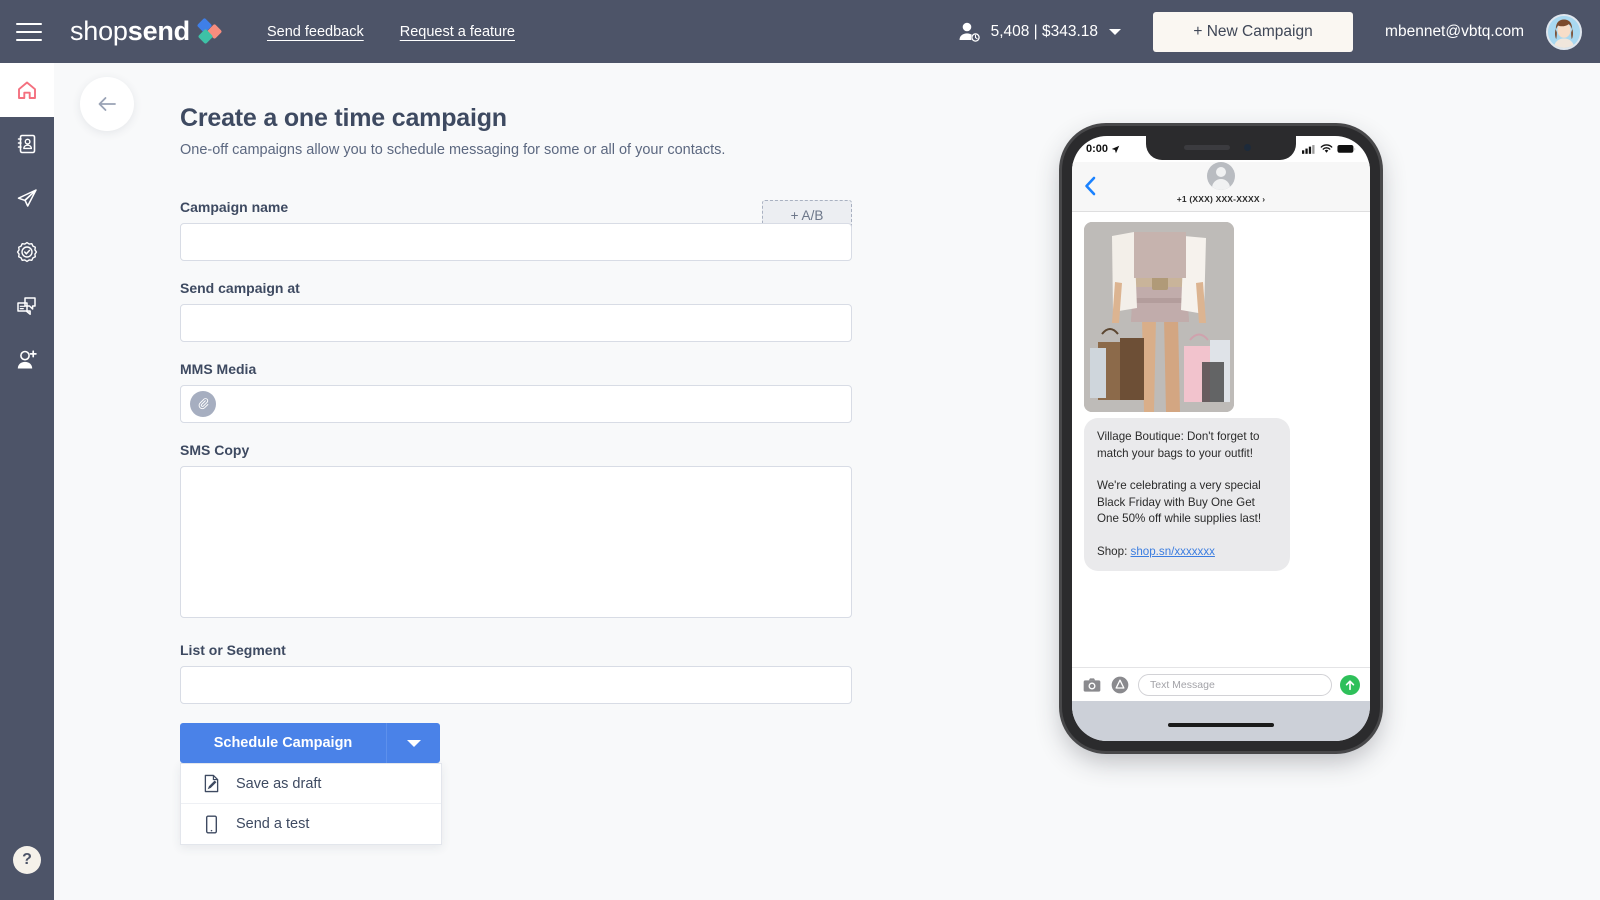 Image resolution: width=1600 pixels, height=900 pixels. What do you see at coordinates (516, 242) in the screenshot?
I see `campaign-name-input` at bounding box center [516, 242].